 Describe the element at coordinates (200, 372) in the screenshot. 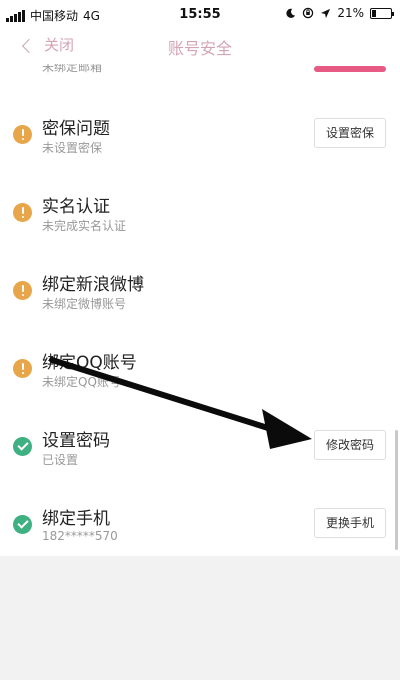

I see `list-item-qq: 绑定QQ账号 未绑定QQ账号` at that location.